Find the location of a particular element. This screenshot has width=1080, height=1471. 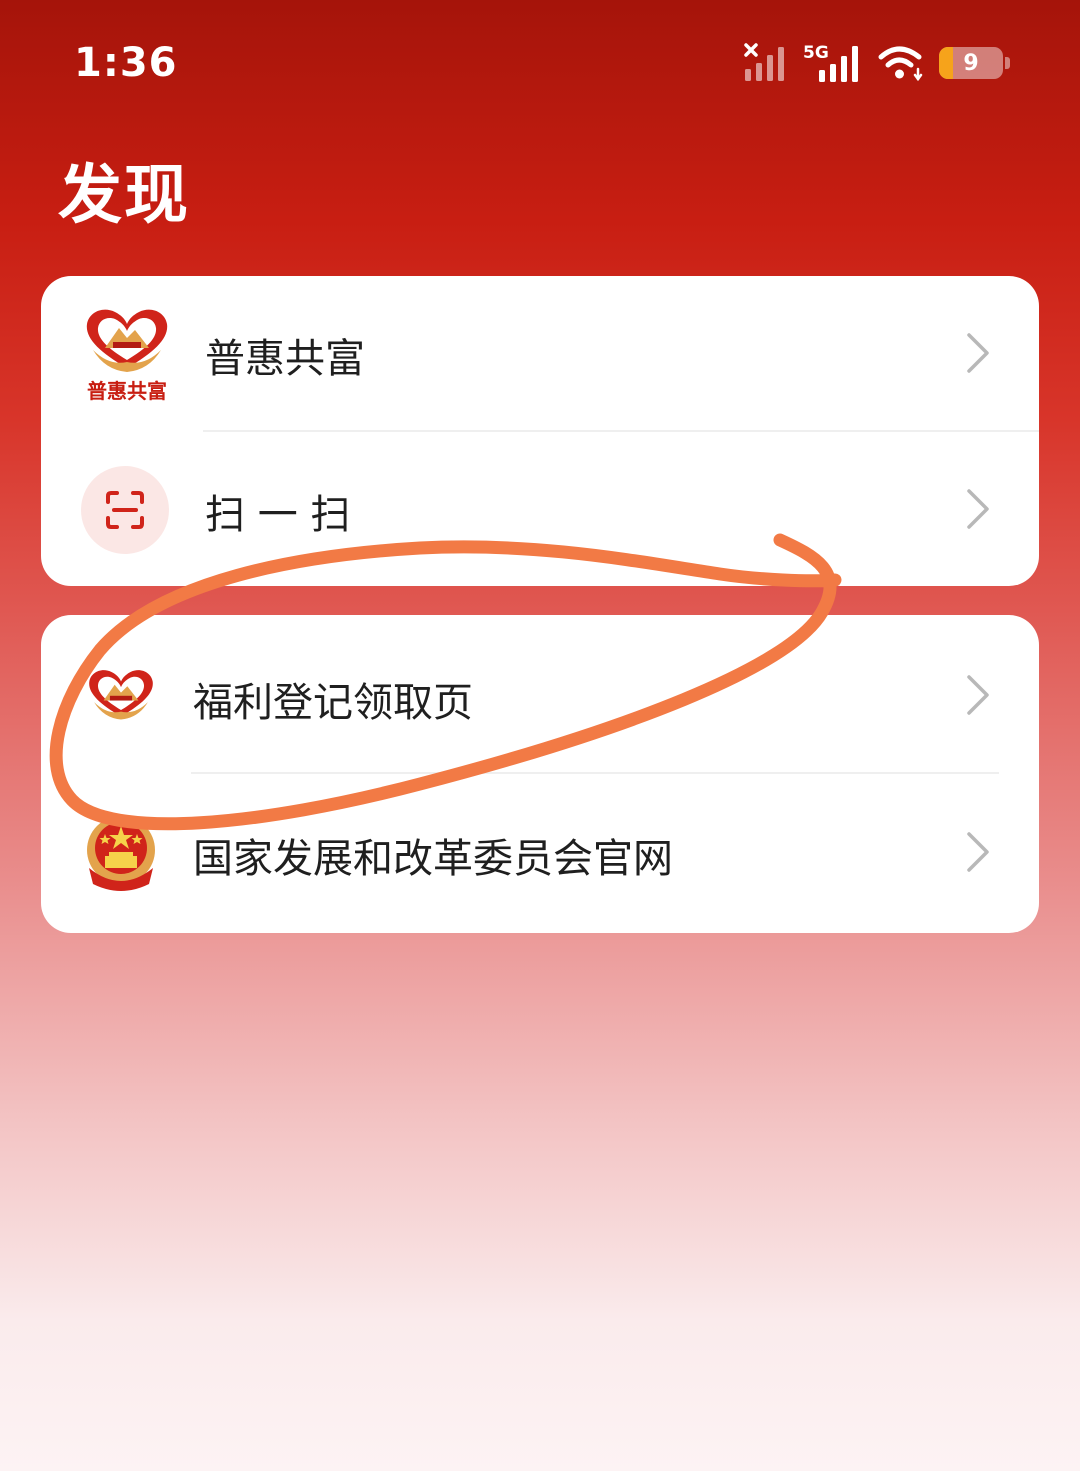

network-type-label: 5G is located at coordinates (816, 53).